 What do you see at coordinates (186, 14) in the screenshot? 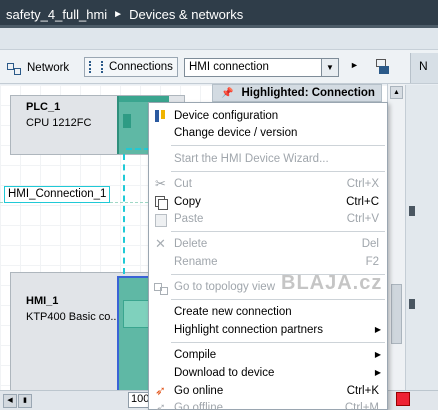
I see `view-name: Devices & networks` at bounding box center [186, 14].